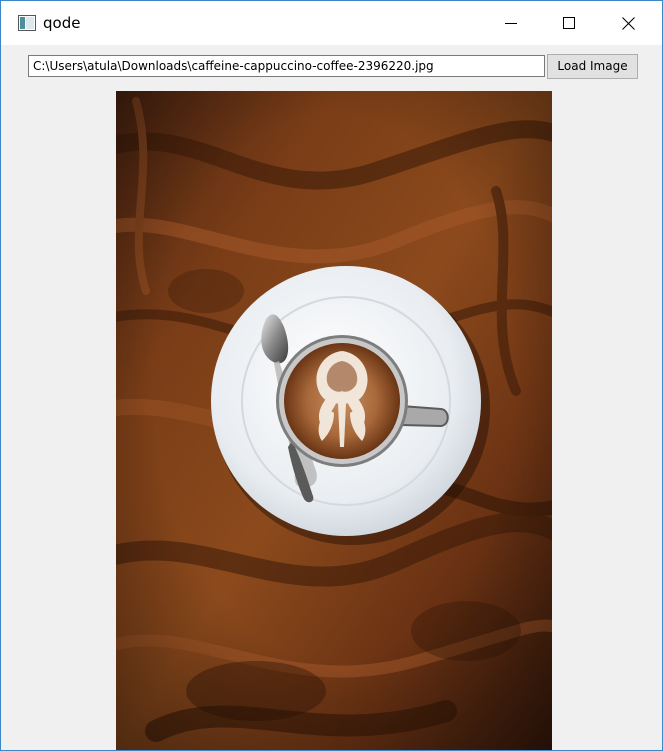 The height and width of the screenshot is (751, 663). I want to click on maximize-button, so click(569, 23).